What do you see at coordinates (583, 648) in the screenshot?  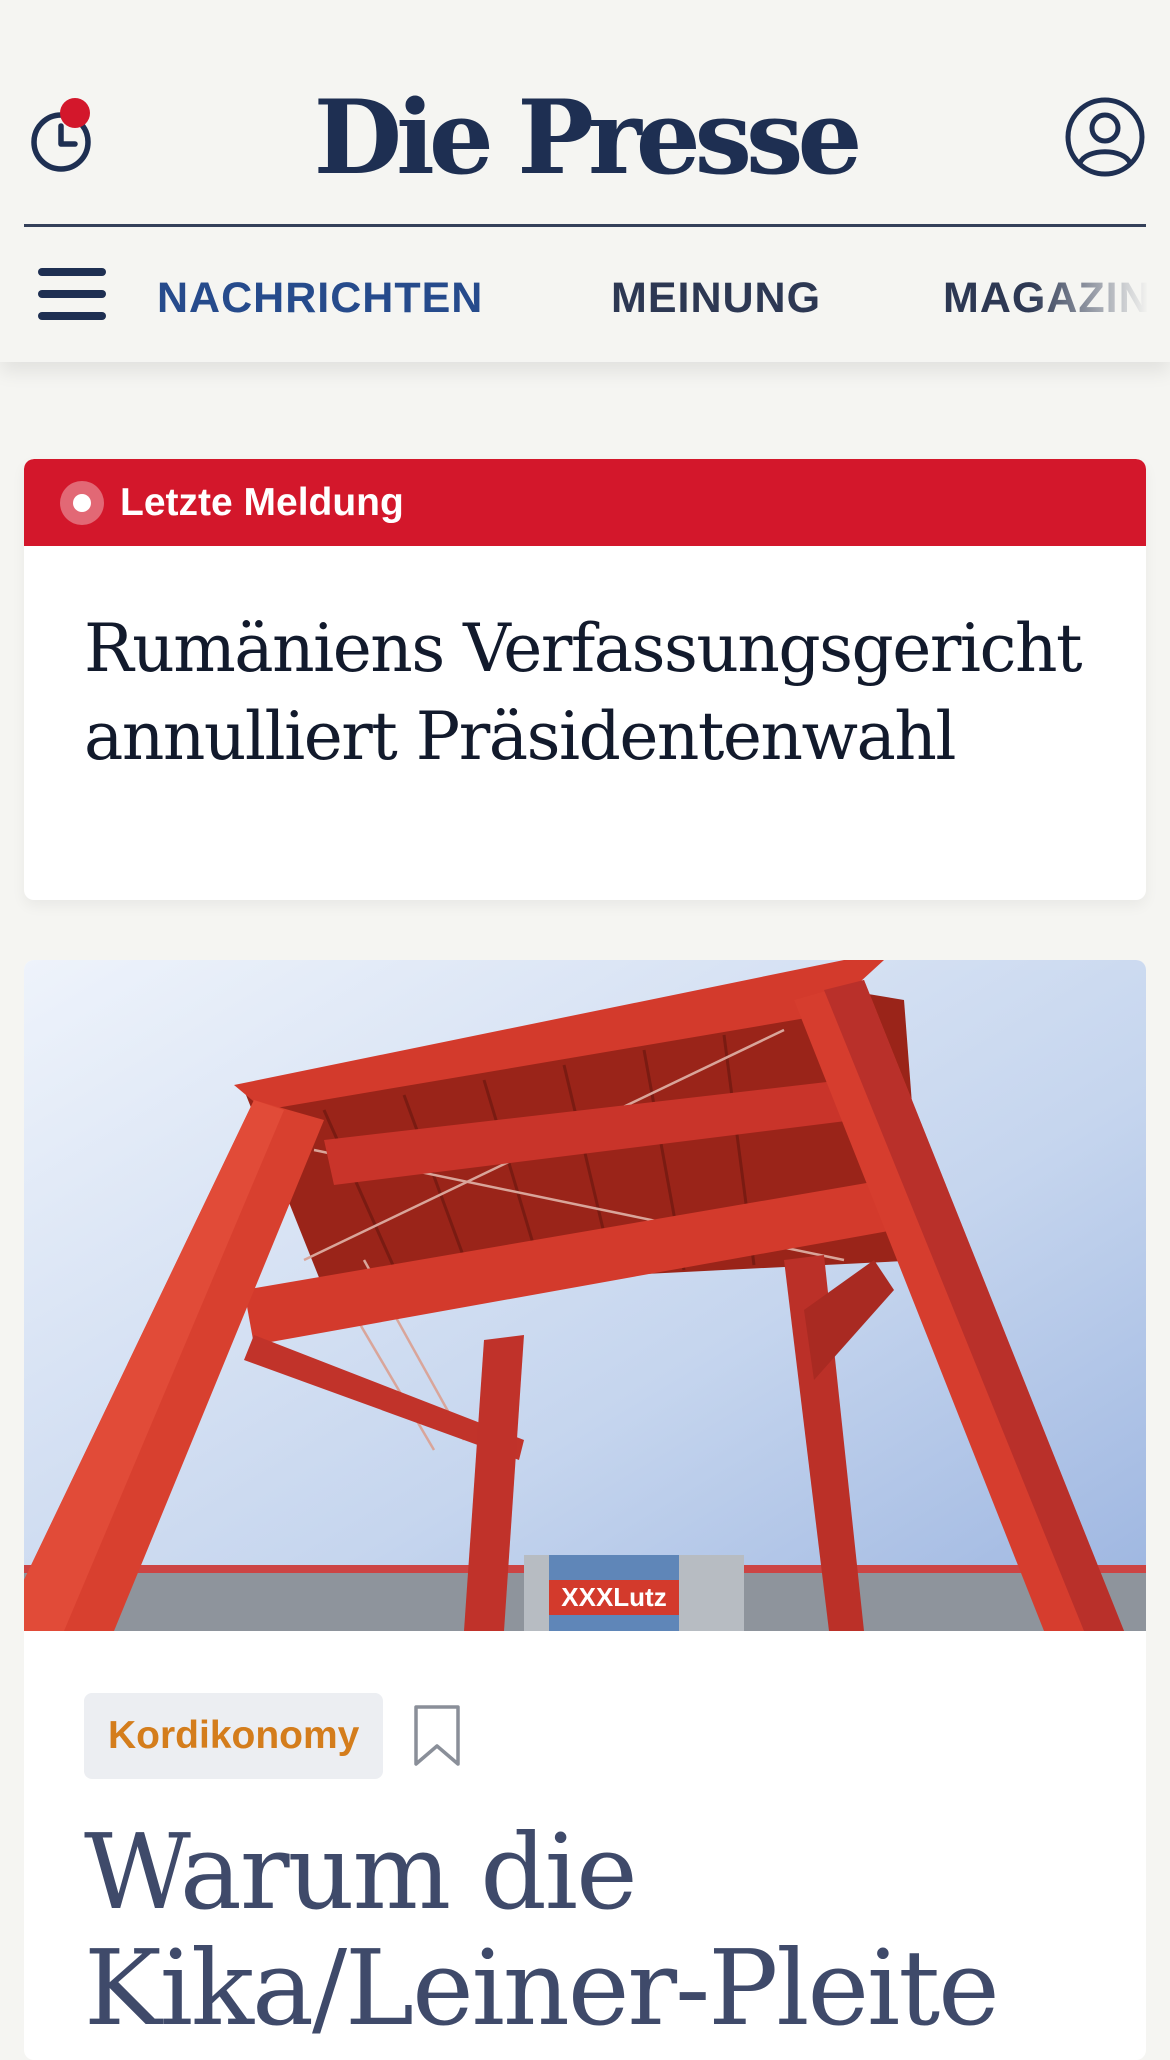 I see `breaking-headline-line: Rumäniens Verfassungsgericht` at bounding box center [583, 648].